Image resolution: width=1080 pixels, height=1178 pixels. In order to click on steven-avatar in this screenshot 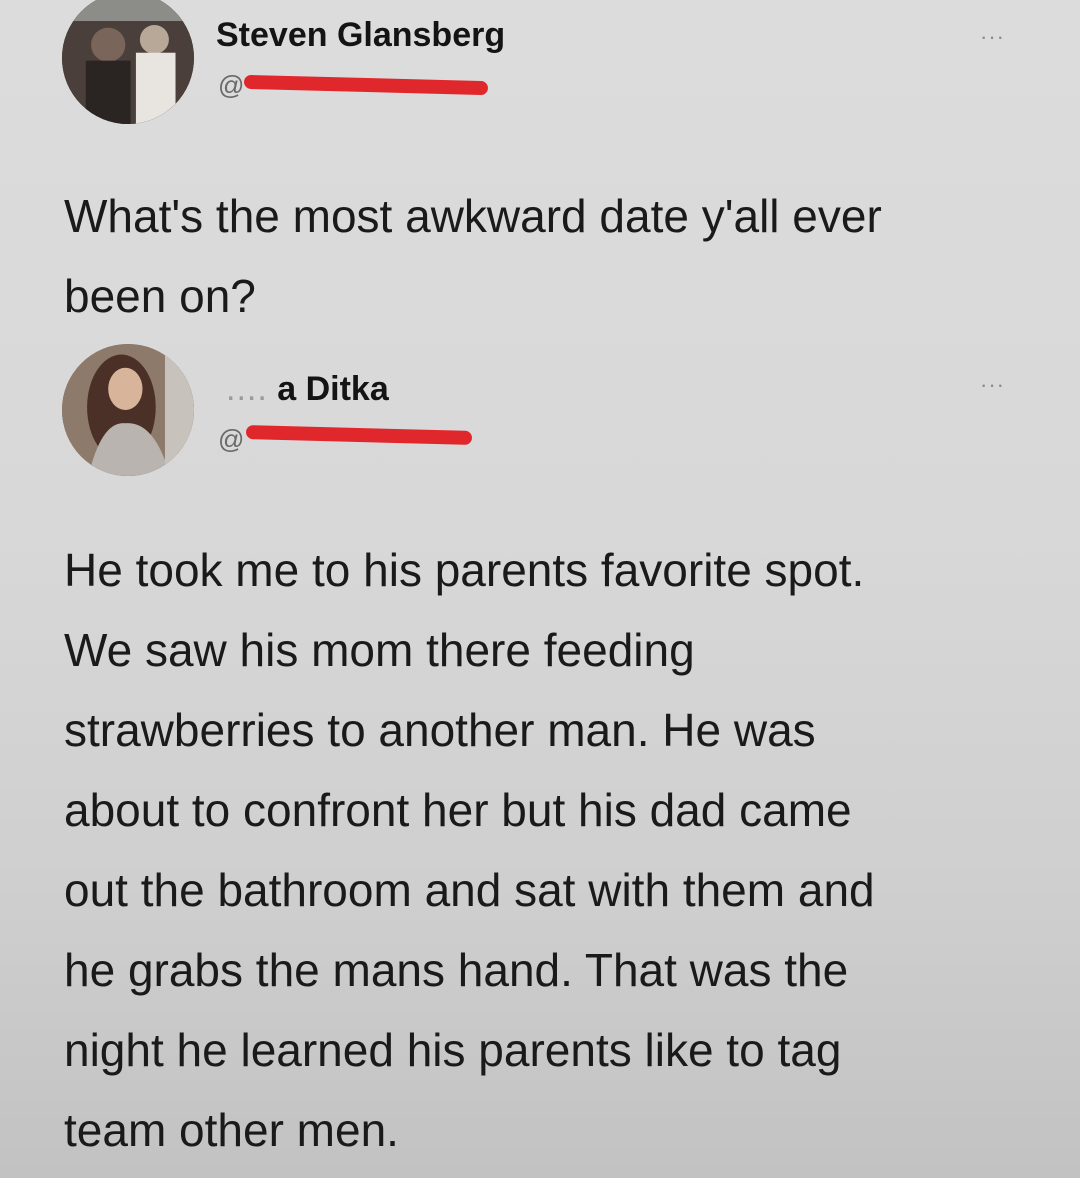, I will do `click(128, 62)`.